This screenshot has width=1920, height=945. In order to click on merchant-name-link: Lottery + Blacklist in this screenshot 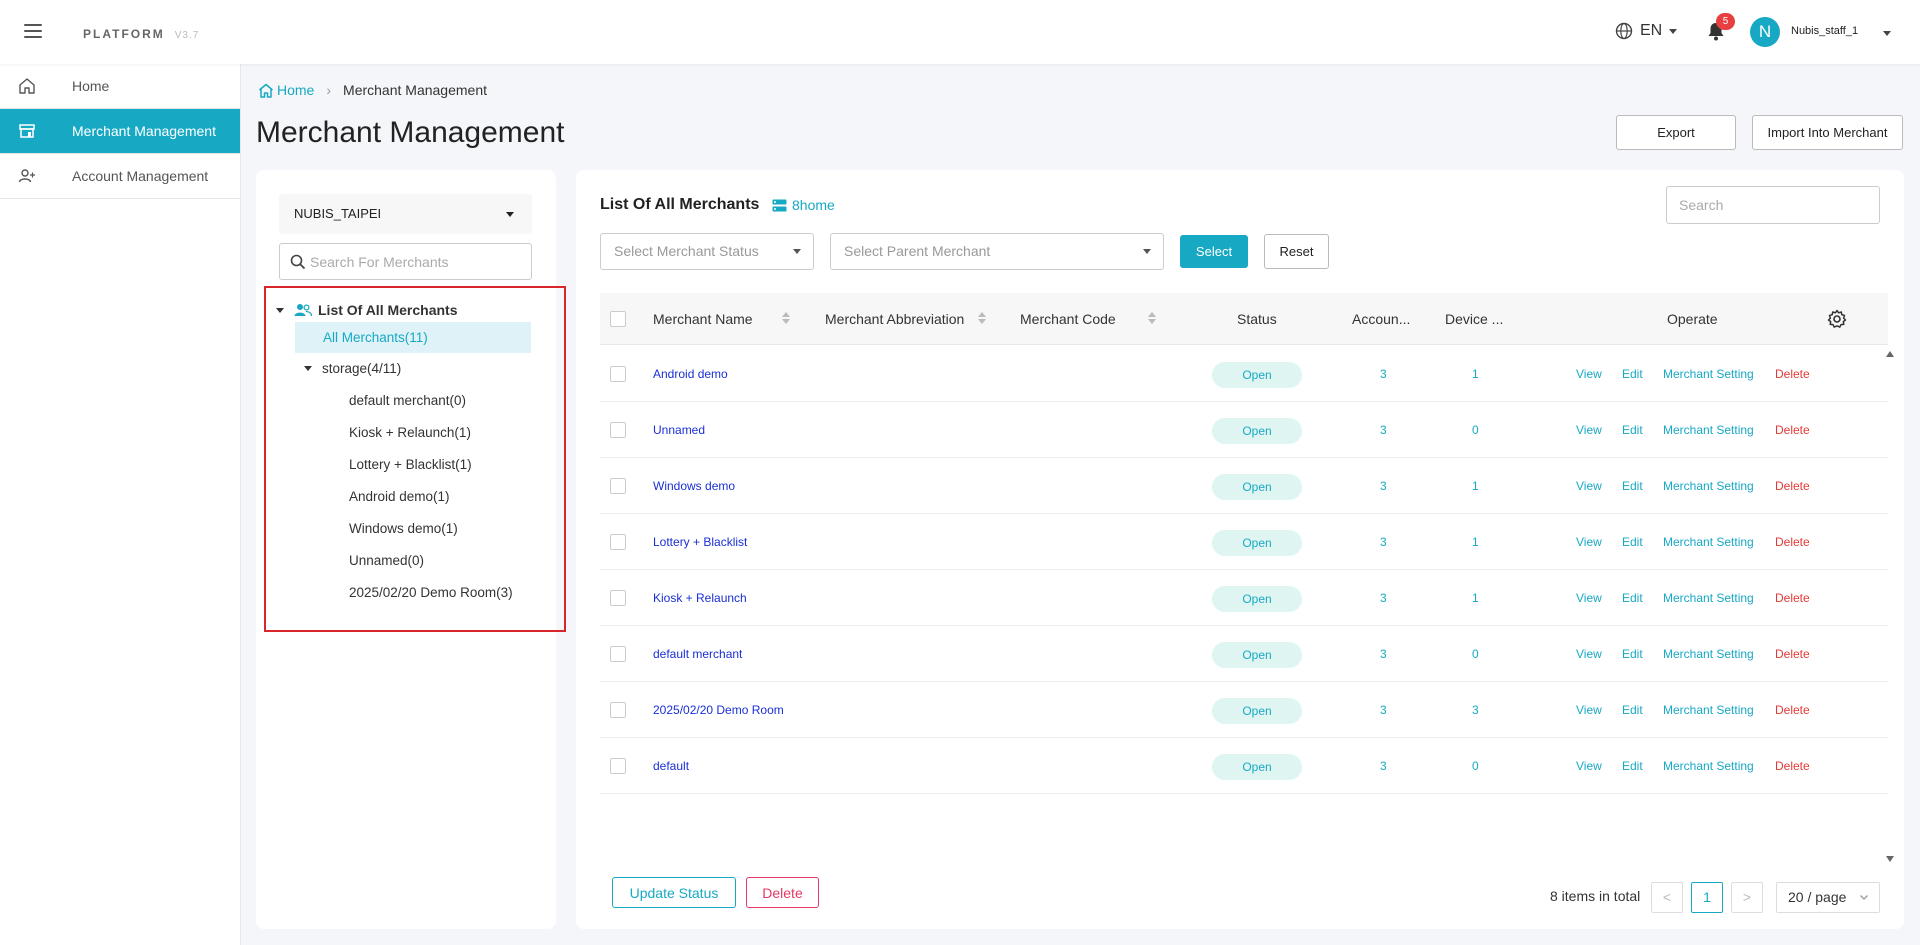, I will do `click(700, 542)`.